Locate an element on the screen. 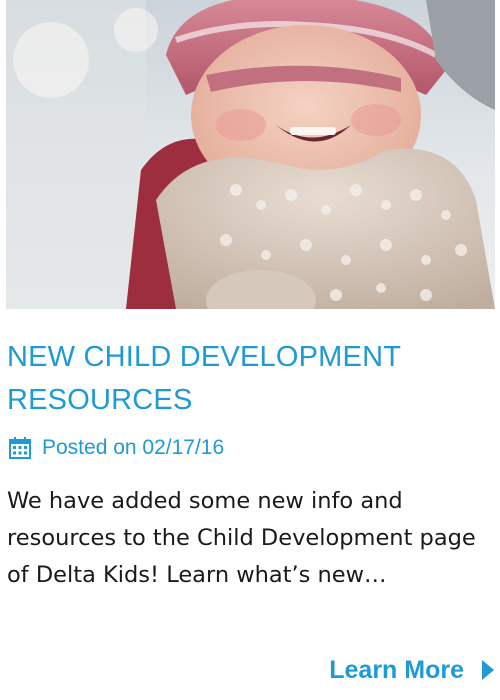 The image size is (500, 700). chevron-right-icon is located at coordinates (488, 670).